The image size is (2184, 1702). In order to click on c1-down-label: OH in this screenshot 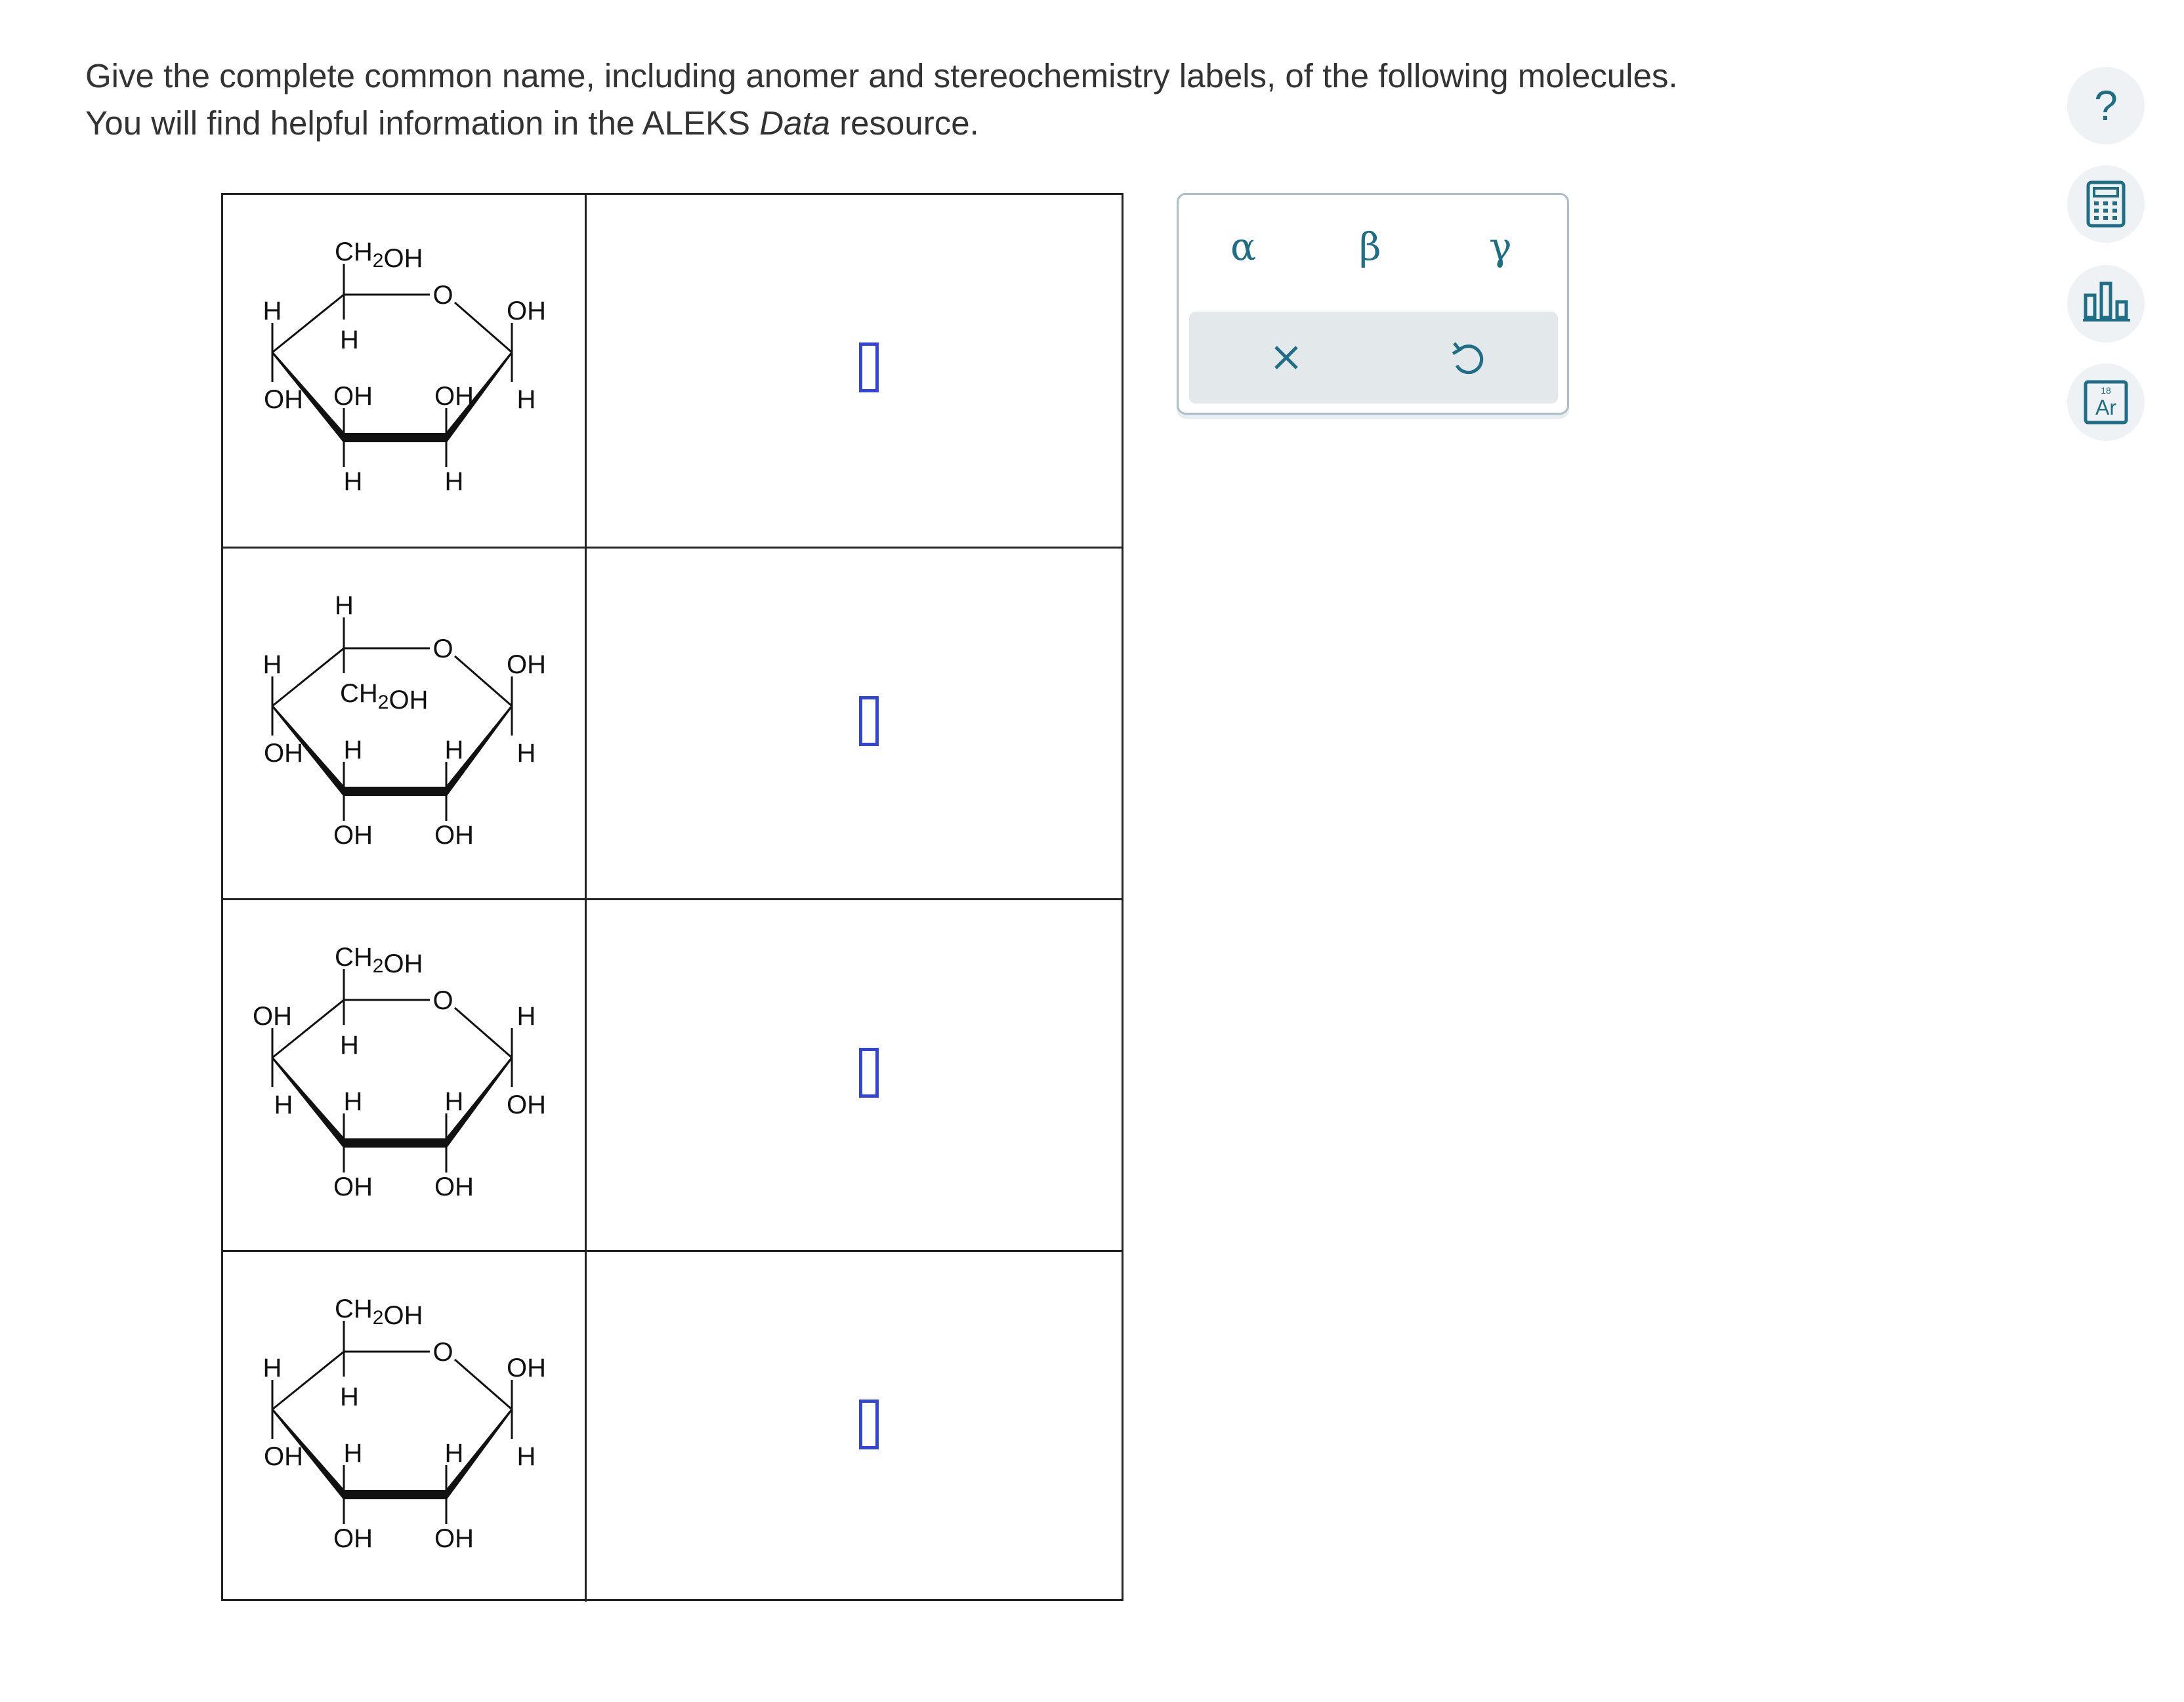, I will do `click(526, 1104)`.